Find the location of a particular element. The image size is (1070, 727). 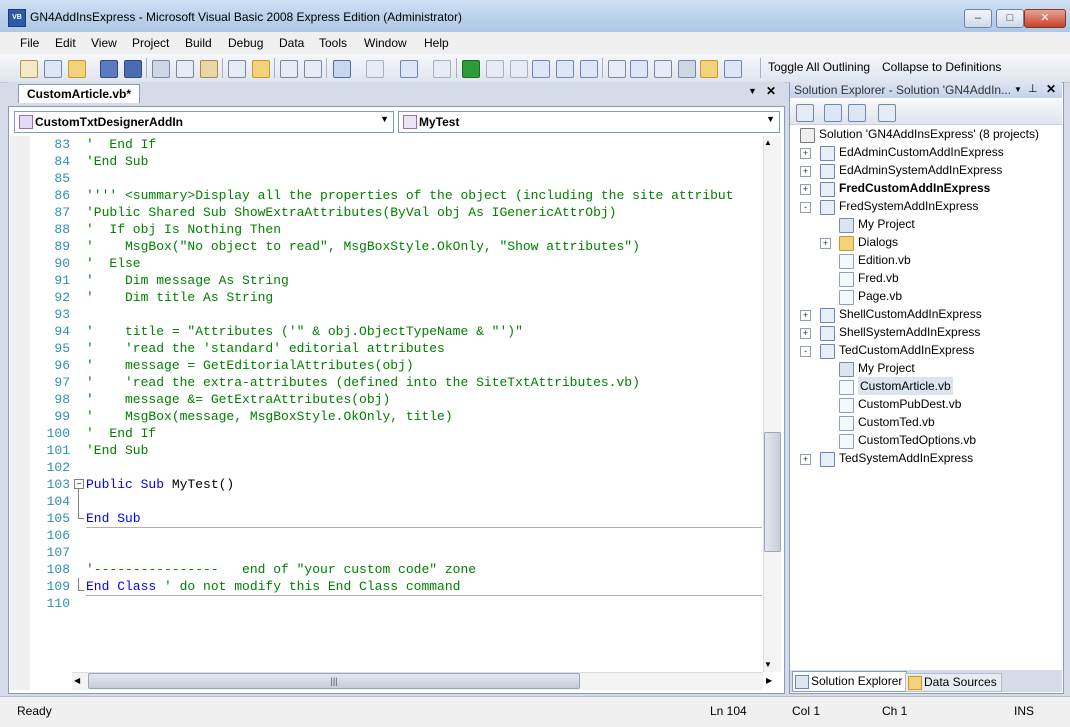

scroll-right-icon: ▶ is located at coordinates (769, 680).